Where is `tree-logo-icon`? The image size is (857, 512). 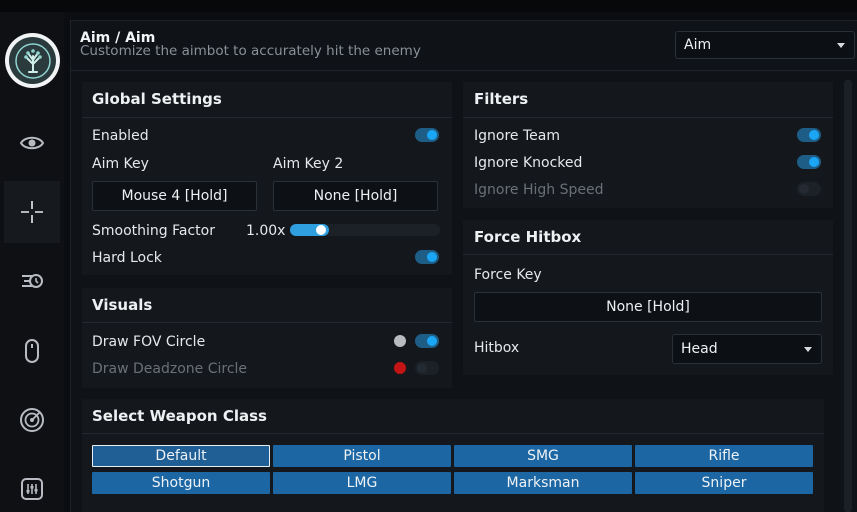 tree-logo-icon is located at coordinates (32, 60).